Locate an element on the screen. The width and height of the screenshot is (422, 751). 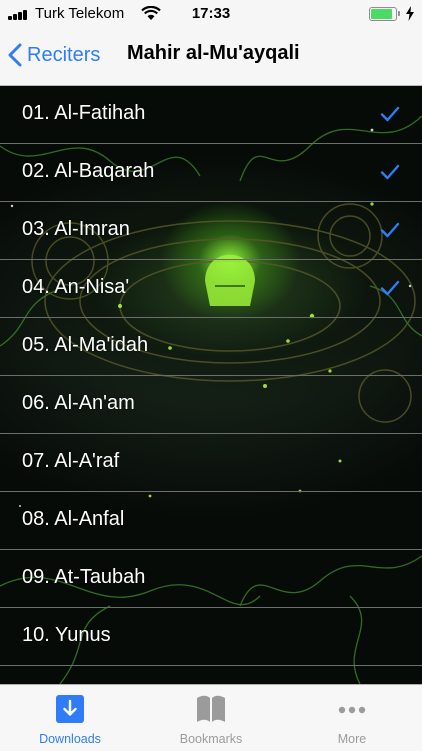
charging-bolt-icon is located at coordinates (410, 13).